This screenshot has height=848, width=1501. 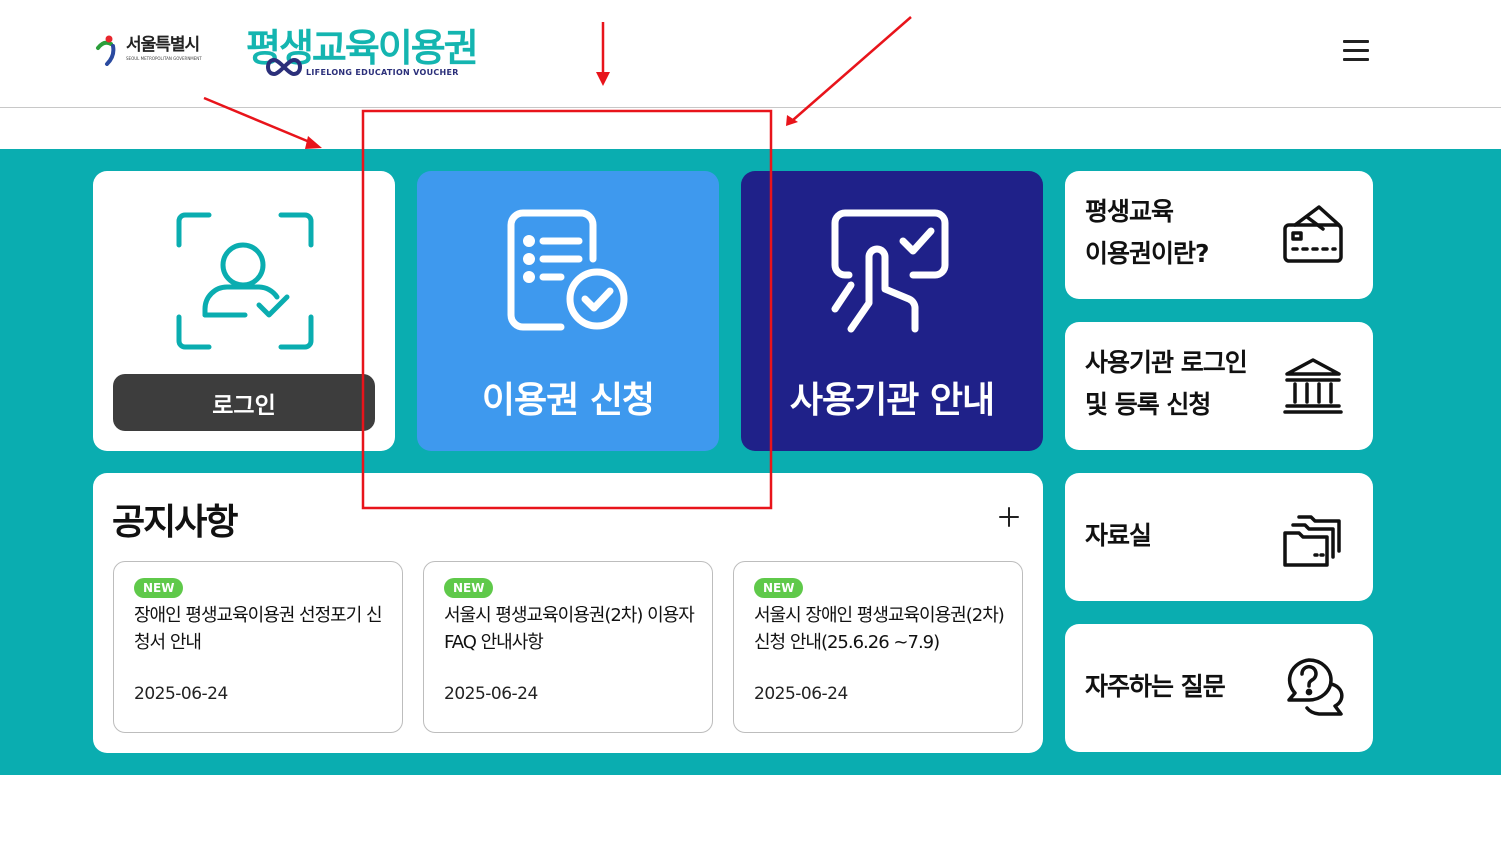 What do you see at coordinates (284, 67) in the screenshot?
I see `infinity-loop-icon` at bounding box center [284, 67].